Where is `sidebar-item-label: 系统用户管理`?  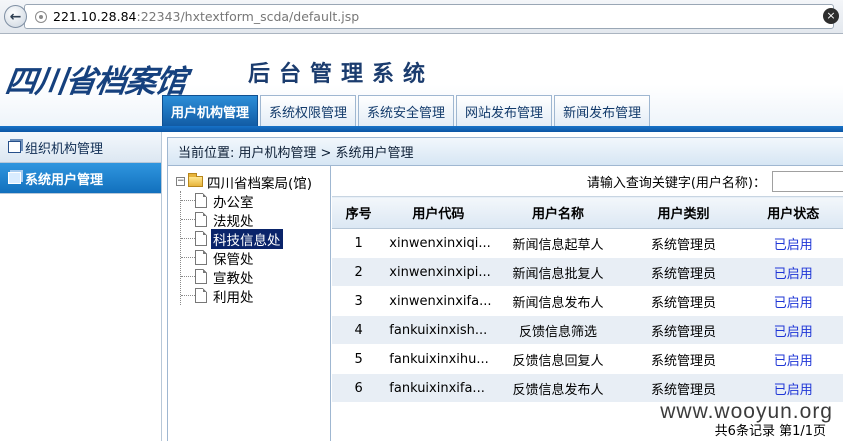 sidebar-item-label: 系统用户管理 is located at coordinates (64, 180).